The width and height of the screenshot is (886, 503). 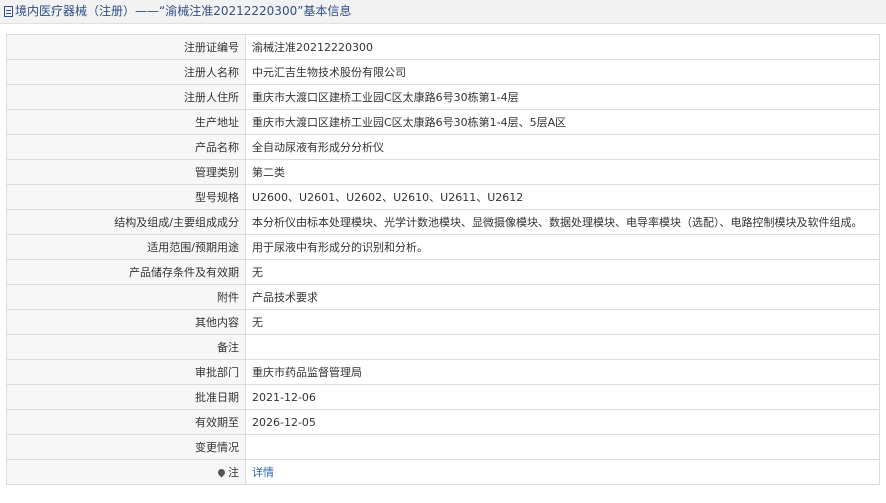 What do you see at coordinates (562, 247) in the screenshot?
I see `row-value: 用于尿液中有形成分的识别和分析。` at bounding box center [562, 247].